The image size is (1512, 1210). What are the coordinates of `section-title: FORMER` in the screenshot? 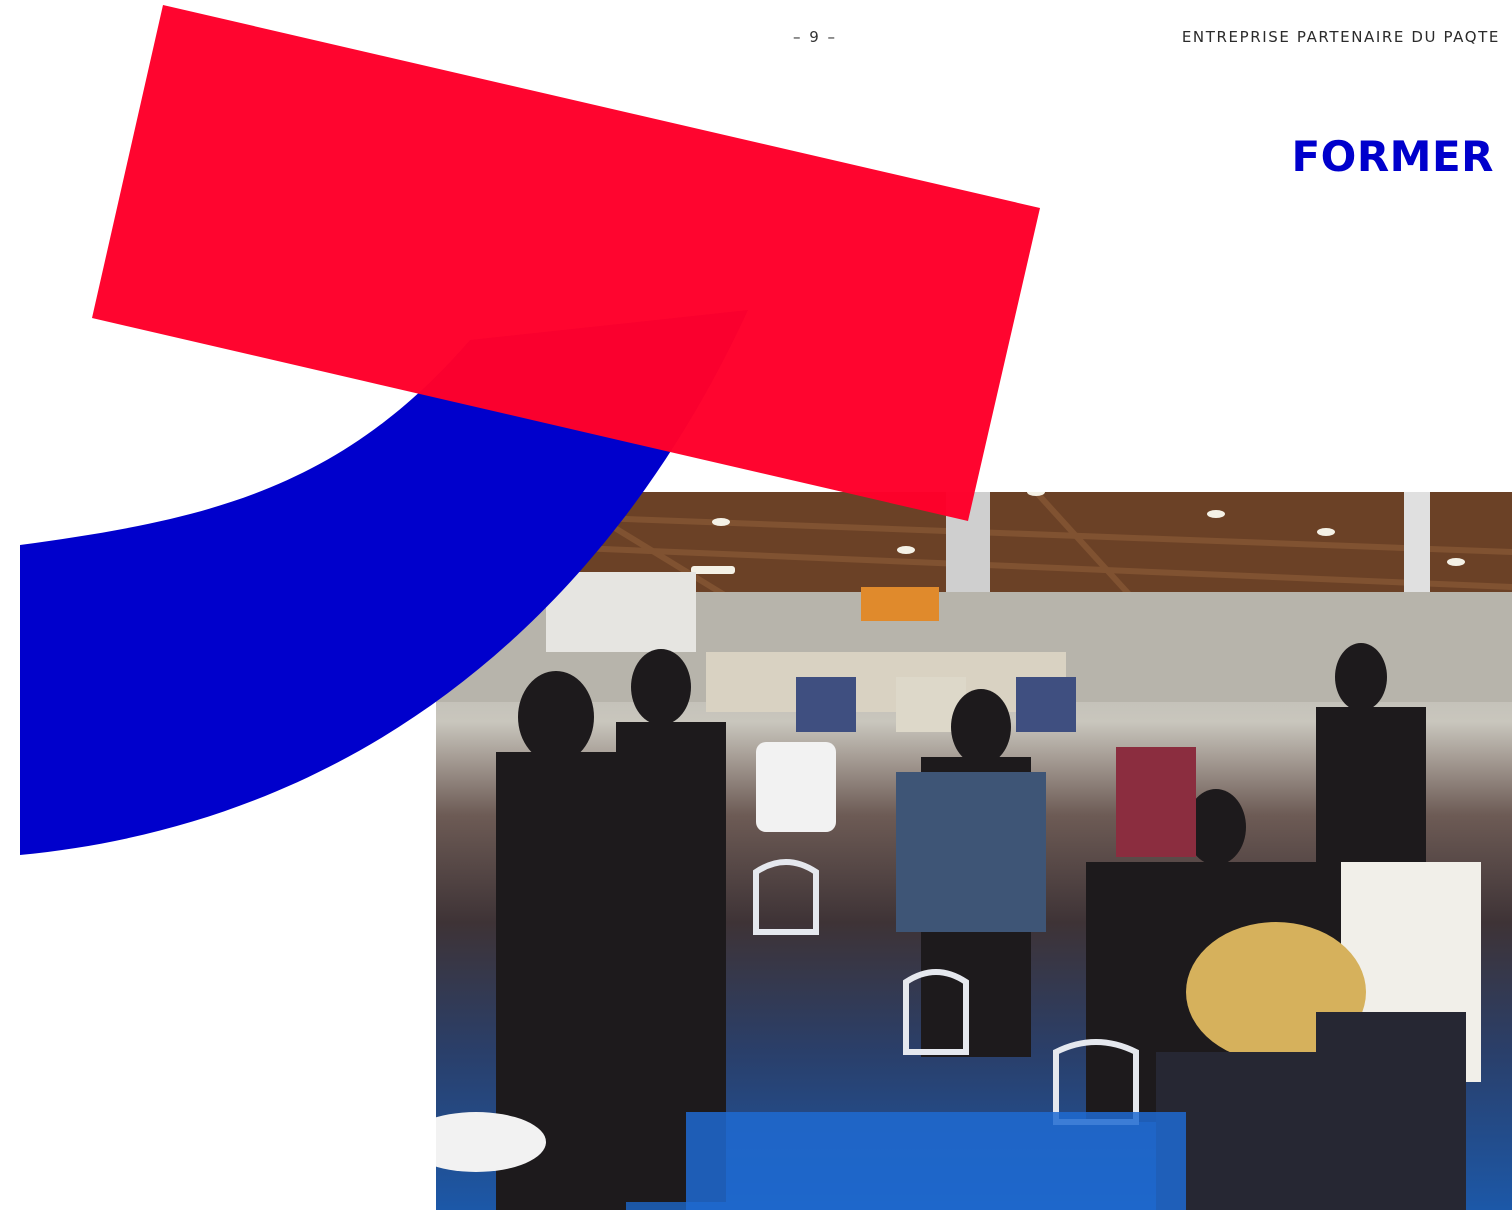 It's located at (1392, 156).